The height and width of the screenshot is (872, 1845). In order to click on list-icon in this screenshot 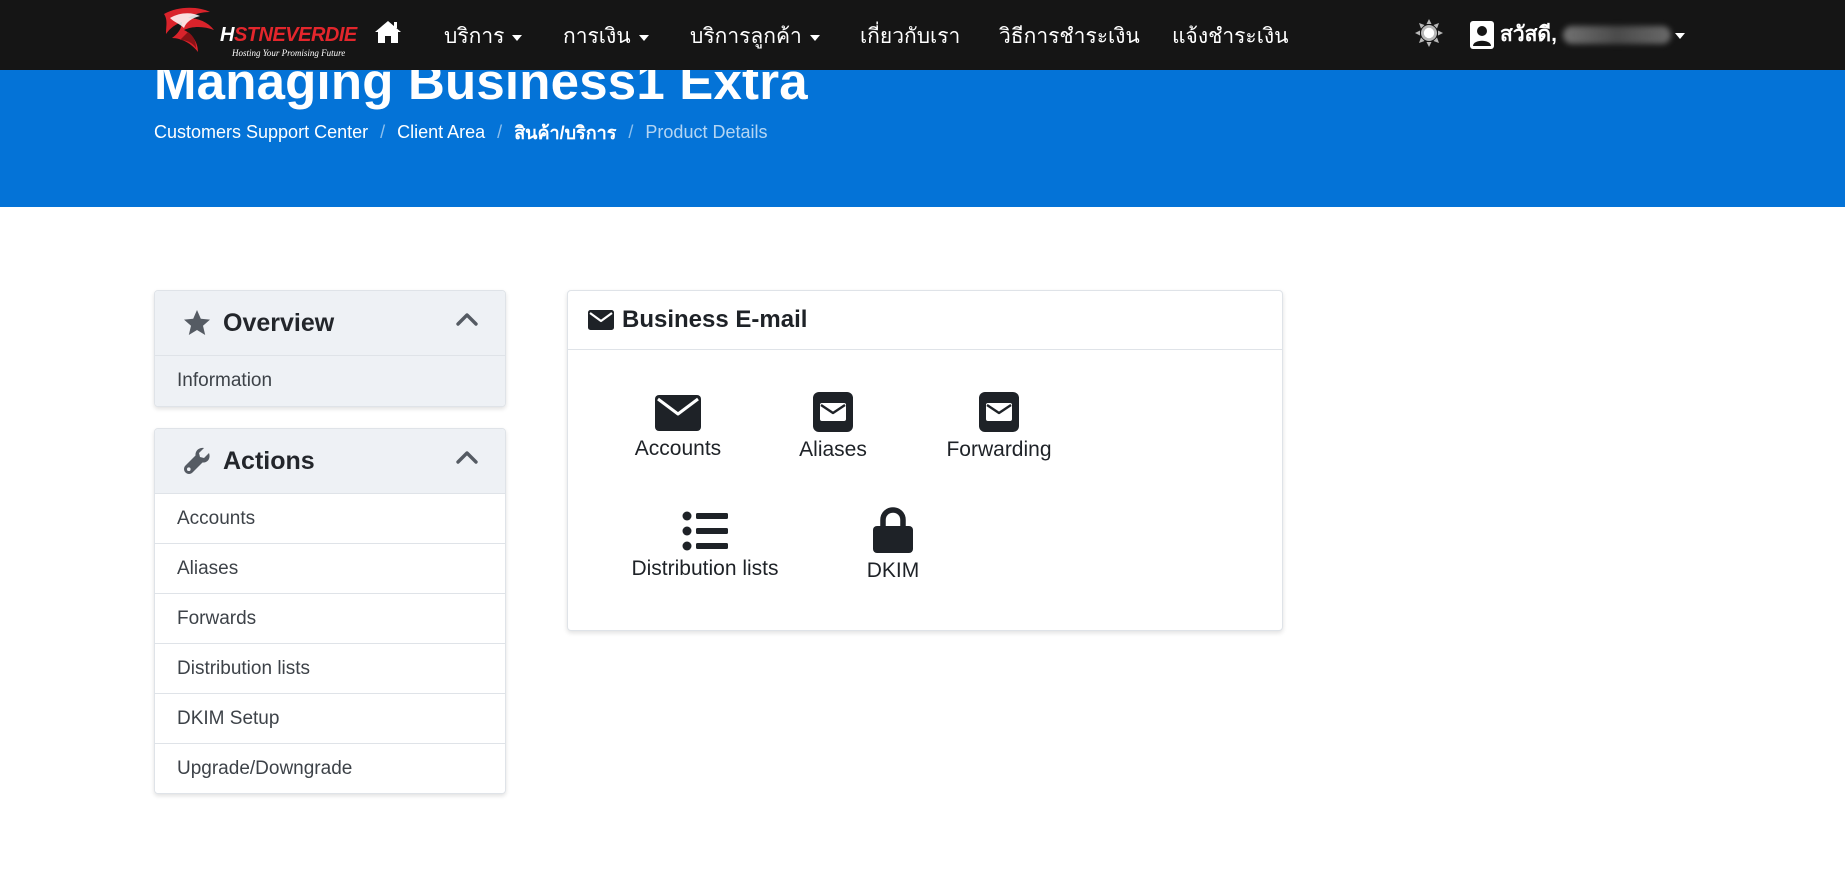, I will do `click(705, 531)`.